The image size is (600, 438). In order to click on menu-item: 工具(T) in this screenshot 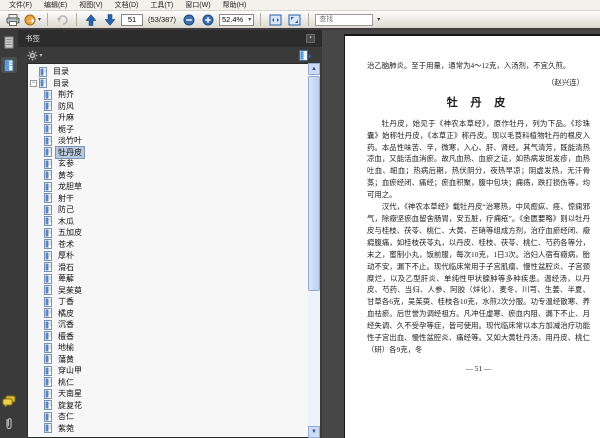, I will do `click(161, 5)`.